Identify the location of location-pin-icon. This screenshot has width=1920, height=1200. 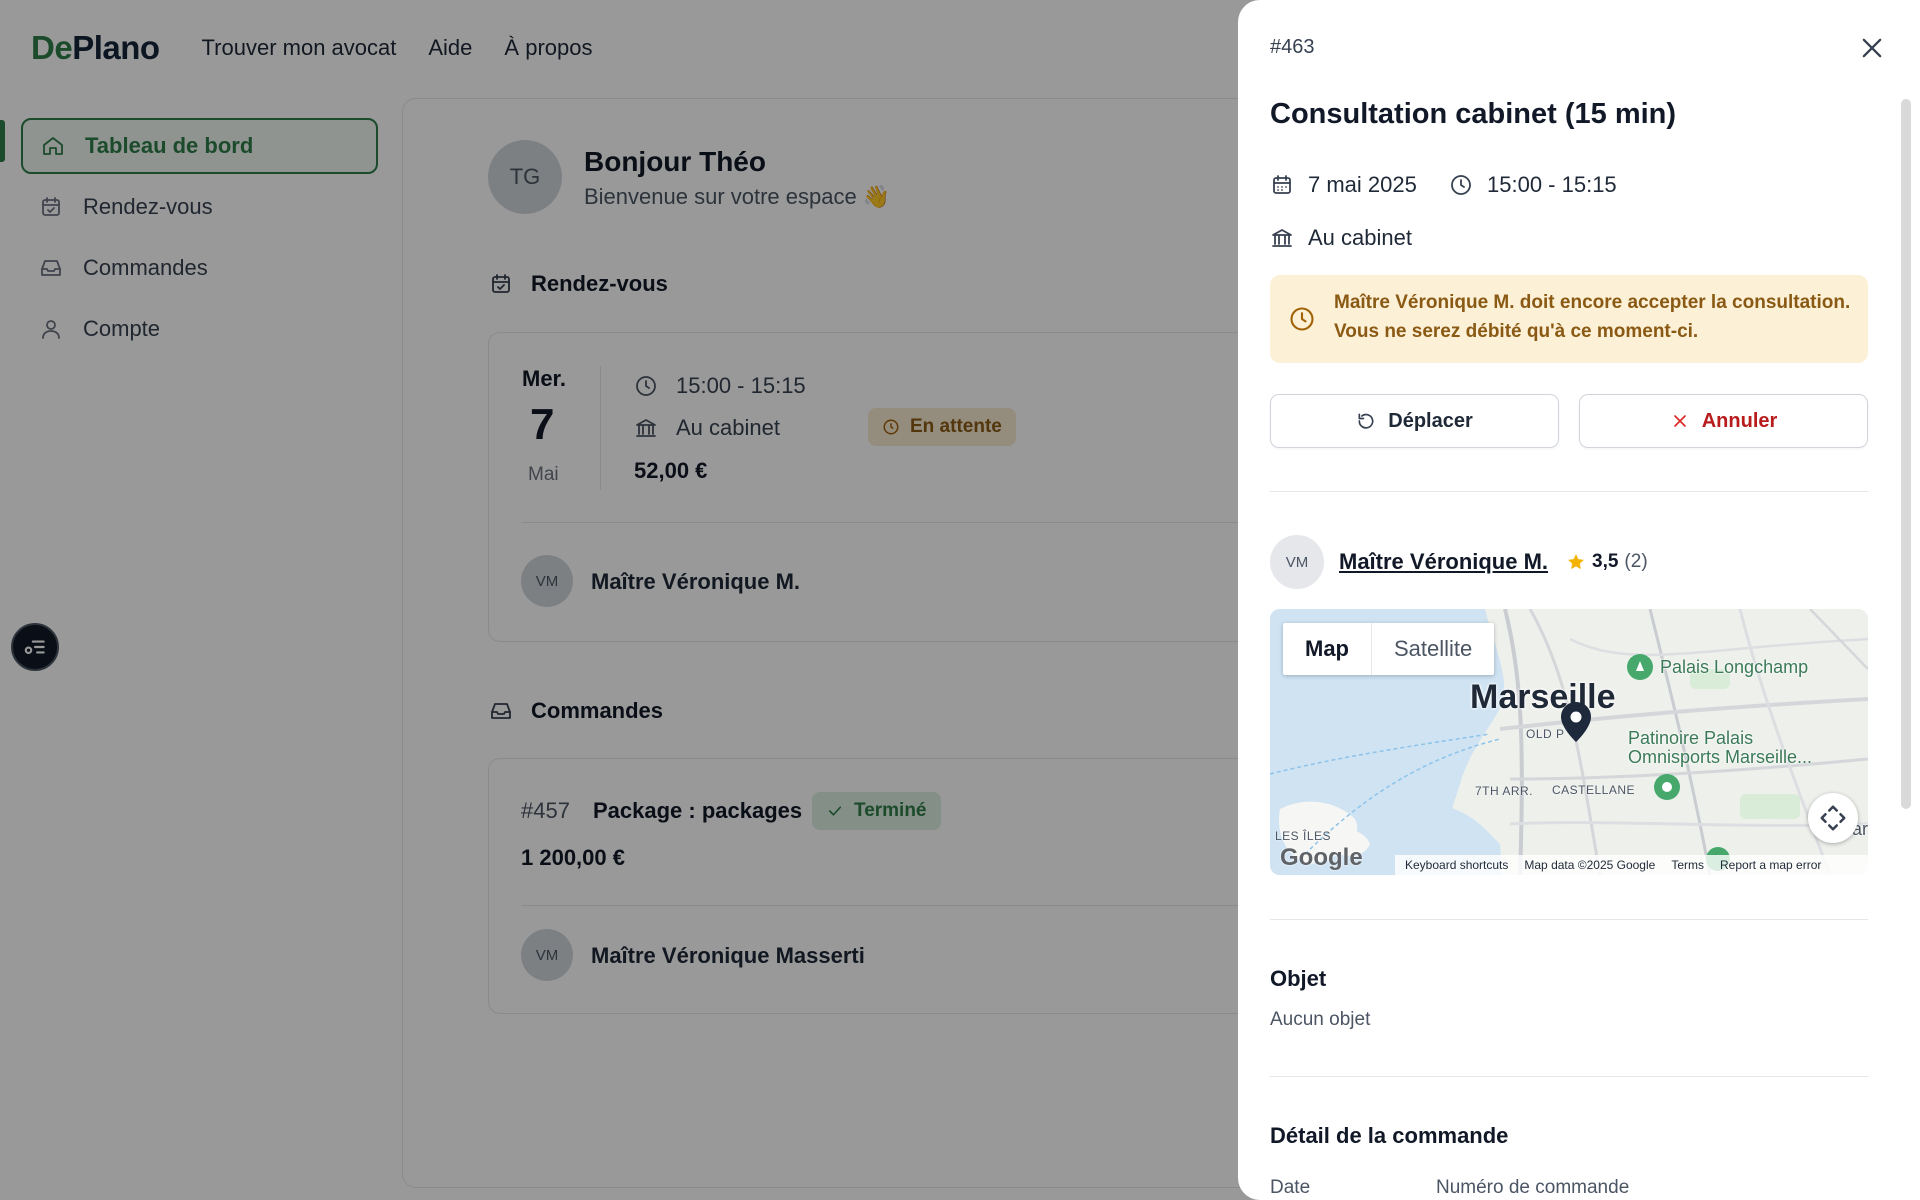
(1576, 722).